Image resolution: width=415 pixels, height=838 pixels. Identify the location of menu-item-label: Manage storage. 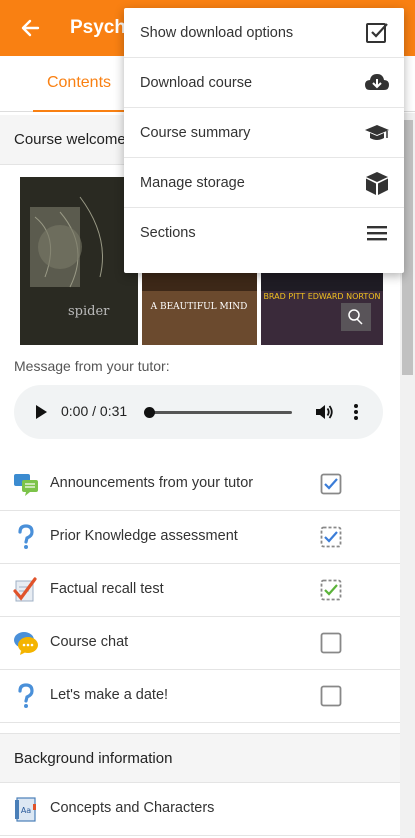
(192, 183).